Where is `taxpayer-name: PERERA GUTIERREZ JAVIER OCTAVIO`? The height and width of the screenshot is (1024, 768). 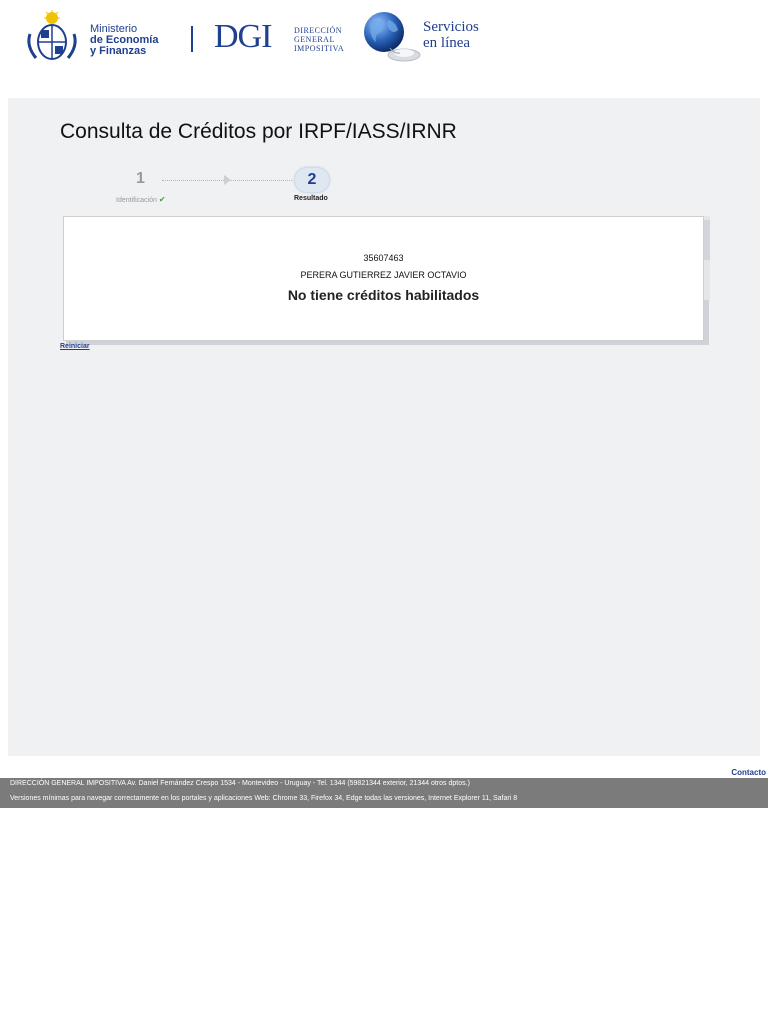
taxpayer-name: PERERA GUTIERREZ JAVIER OCTAVIO is located at coordinates (383, 275).